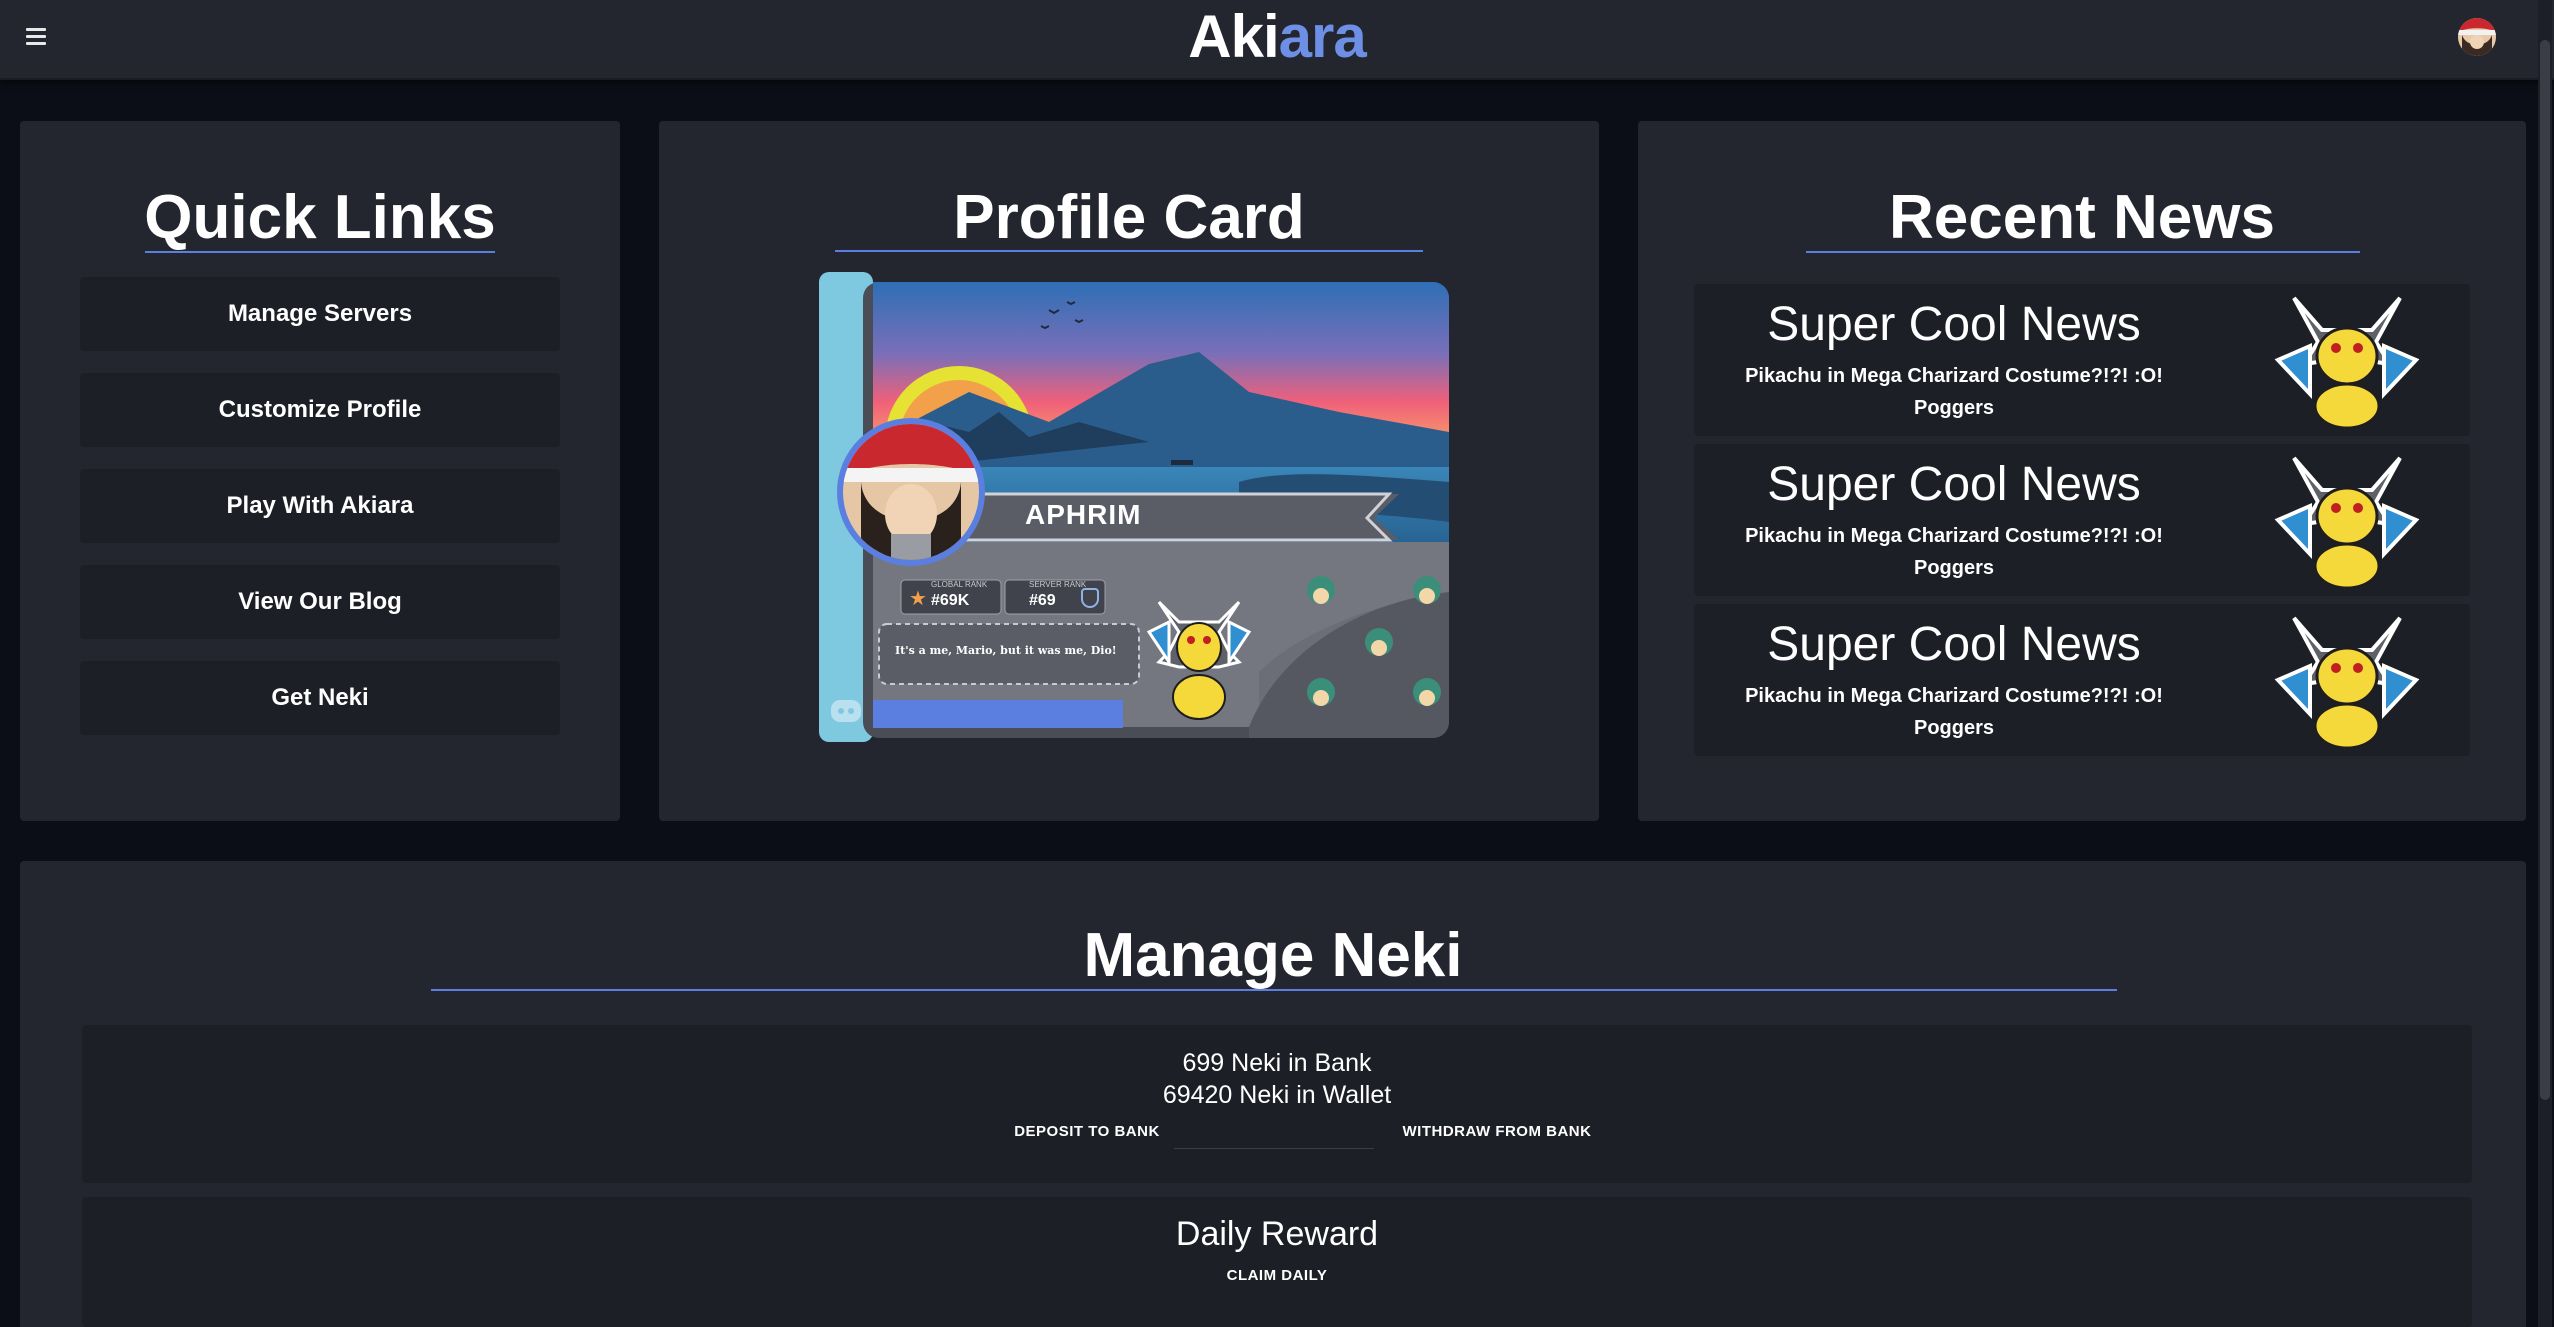  Describe the element at coordinates (846, 711) in the screenshot. I see `discord-icon` at that location.